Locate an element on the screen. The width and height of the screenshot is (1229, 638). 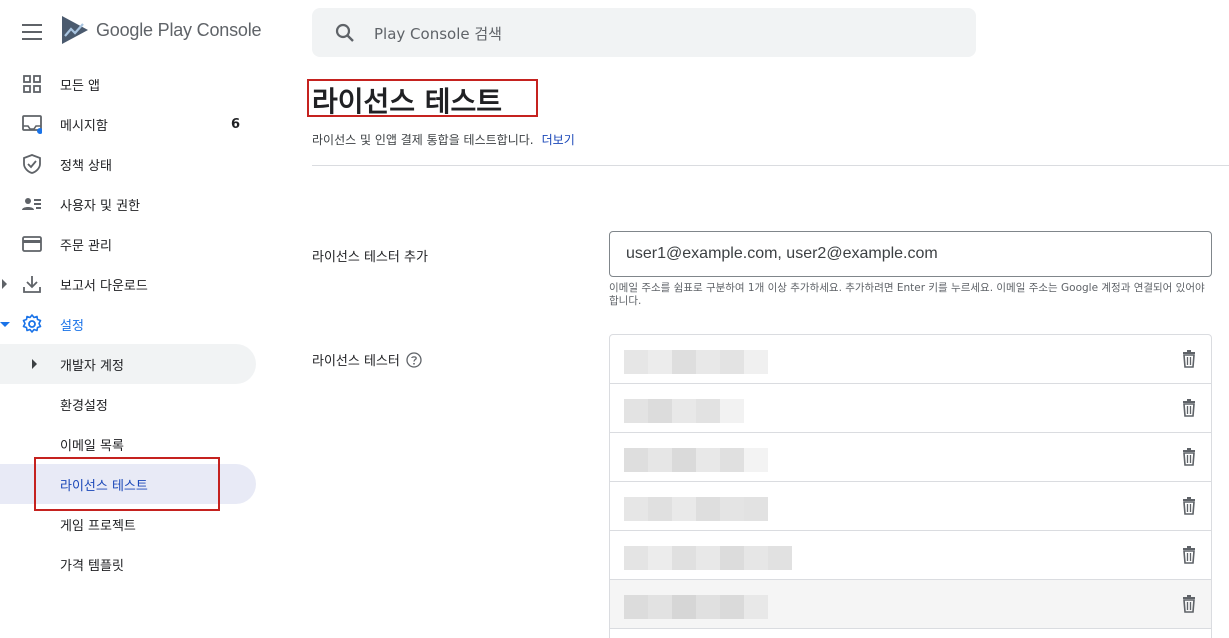
download-icon is located at coordinates (32, 284).